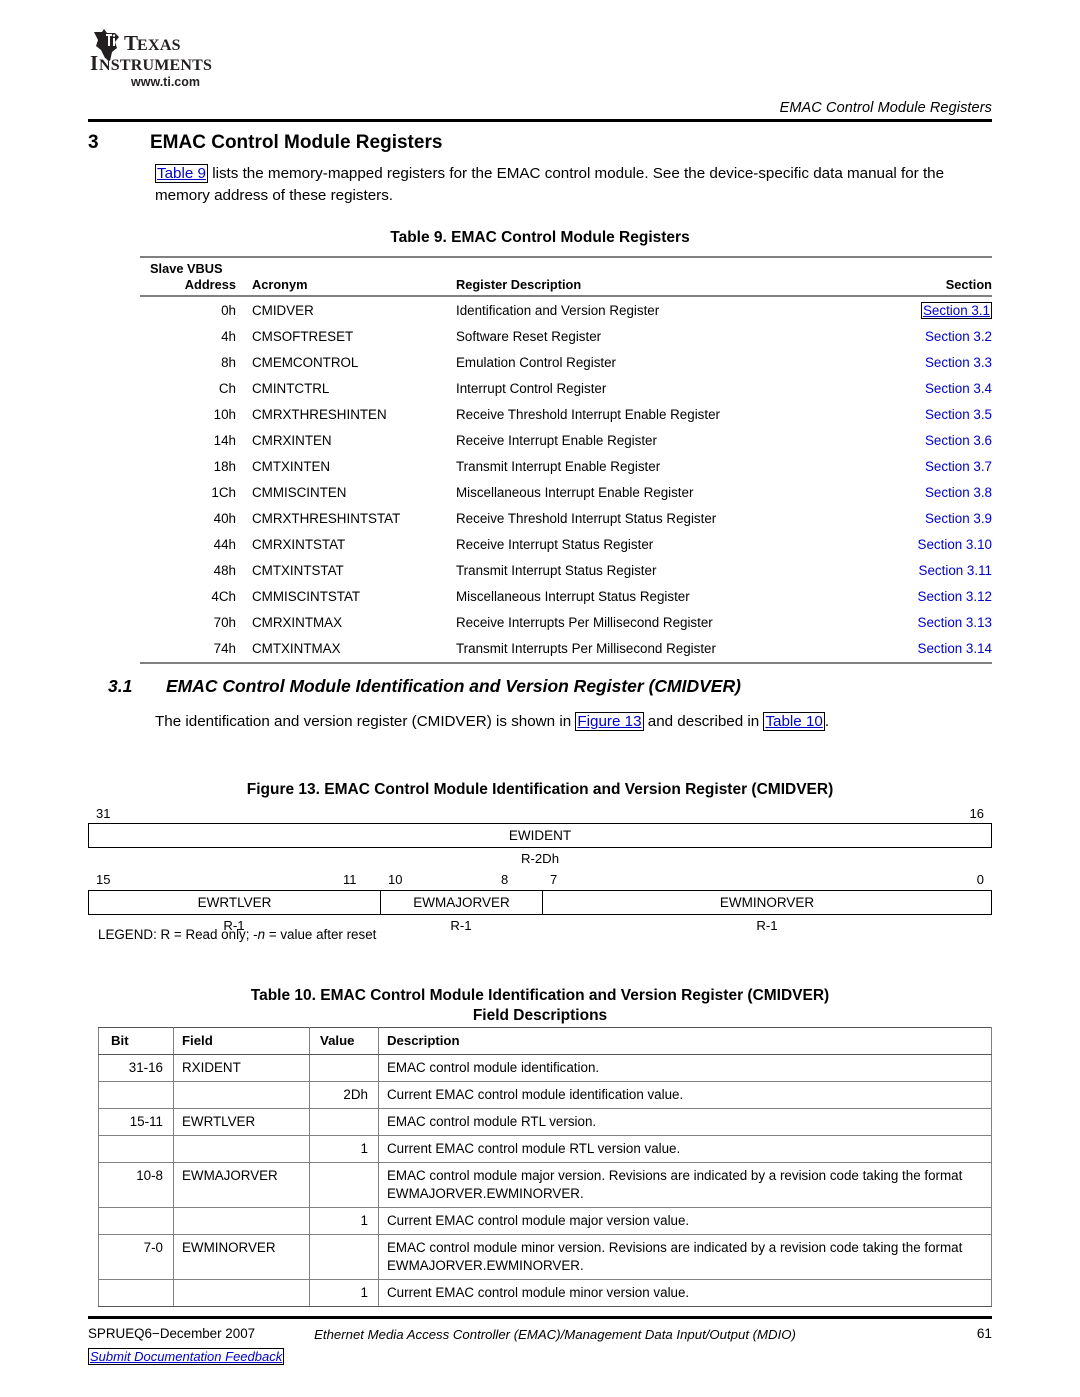 The height and width of the screenshot is (1397, 1080). I want to click on section-link: Section 3.3, so click(958, 362).